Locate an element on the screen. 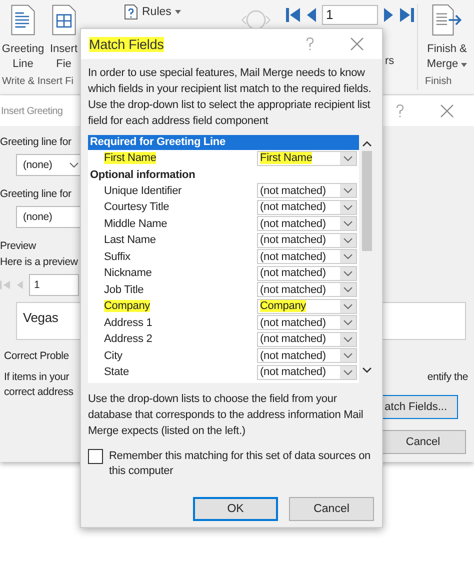  list-group-header: Optional information is located at coordinates (142, 175).